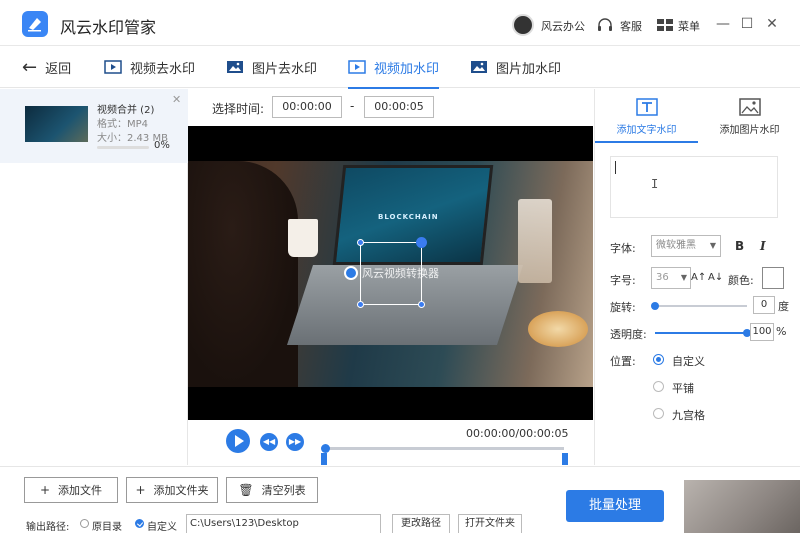  I want to click on end-time-input: 00:00:05, so click(399, 107).